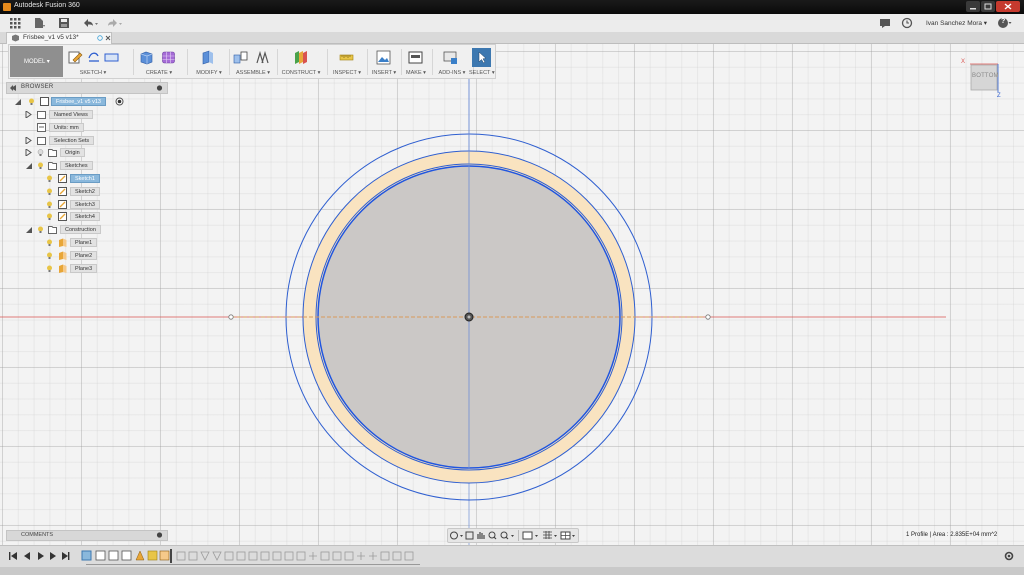 The height and width of the screenshot is (575, 1024). Describe the element at coordinates (75, 57) in the screenshot. I see `sketch-icon` at that location.